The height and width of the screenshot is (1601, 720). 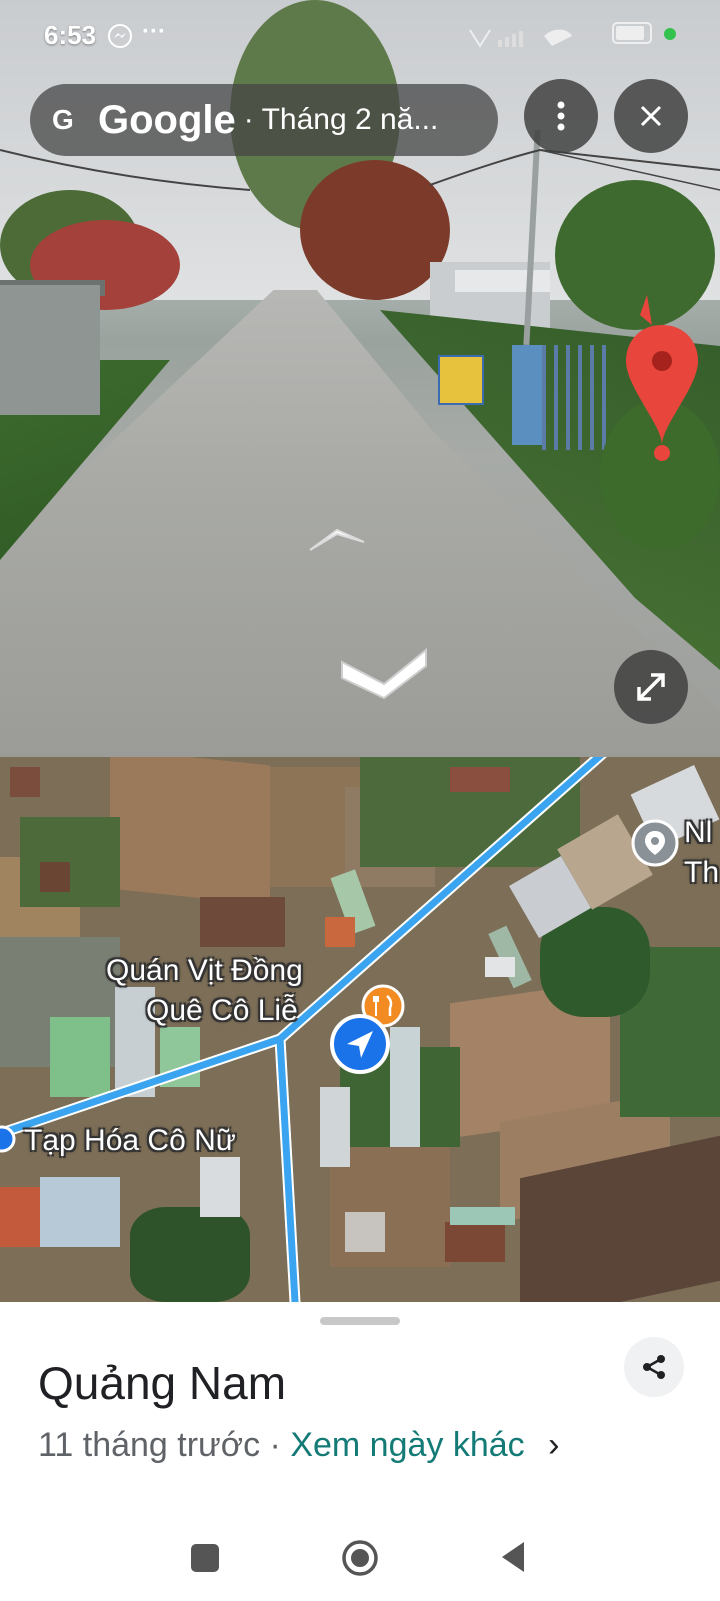 What do you see at coordinates (70, 35) in the screenshot?
I see `status-time: 6:53` at bounding box center [70, 35].